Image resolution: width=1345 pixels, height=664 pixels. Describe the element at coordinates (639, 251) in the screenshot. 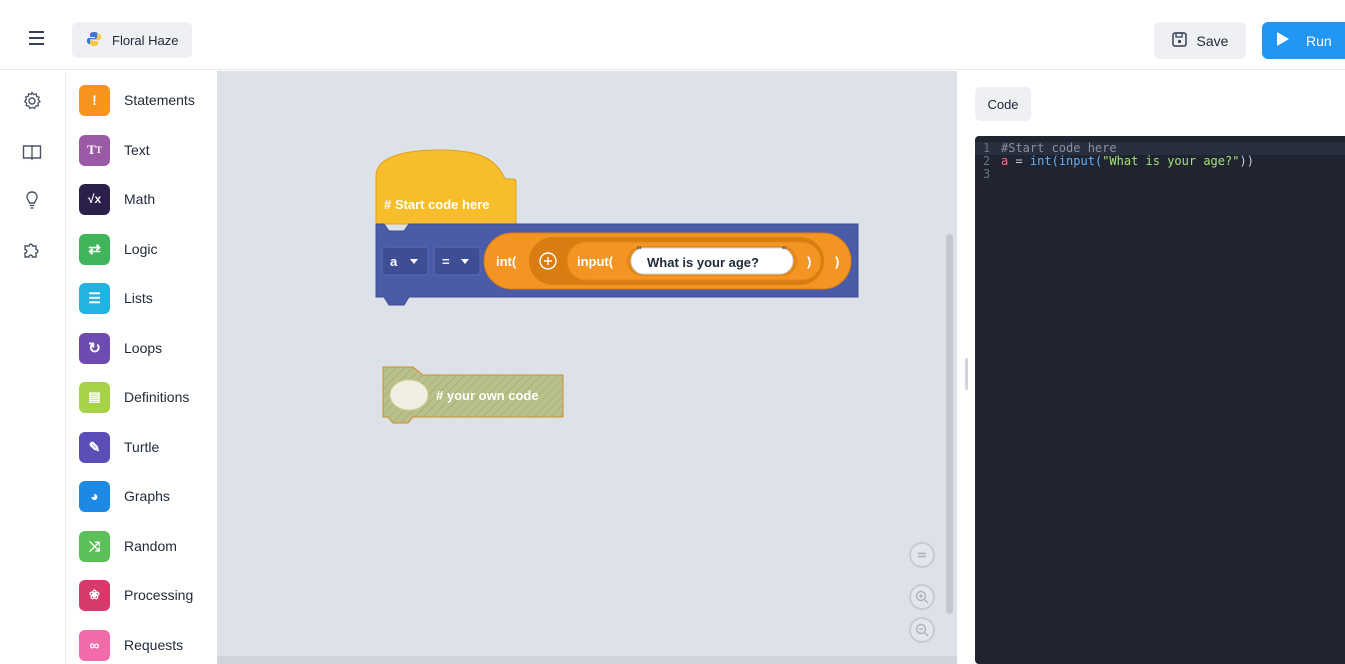

I see `open-quote: "` at that location.